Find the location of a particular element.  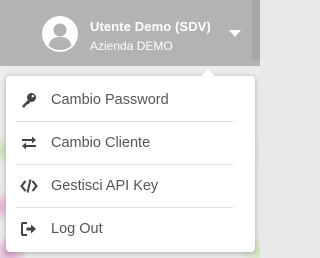

user-menu-toggle: Utente Demo (SDV) Azienda DEMO is located at coordinates (143, 36).